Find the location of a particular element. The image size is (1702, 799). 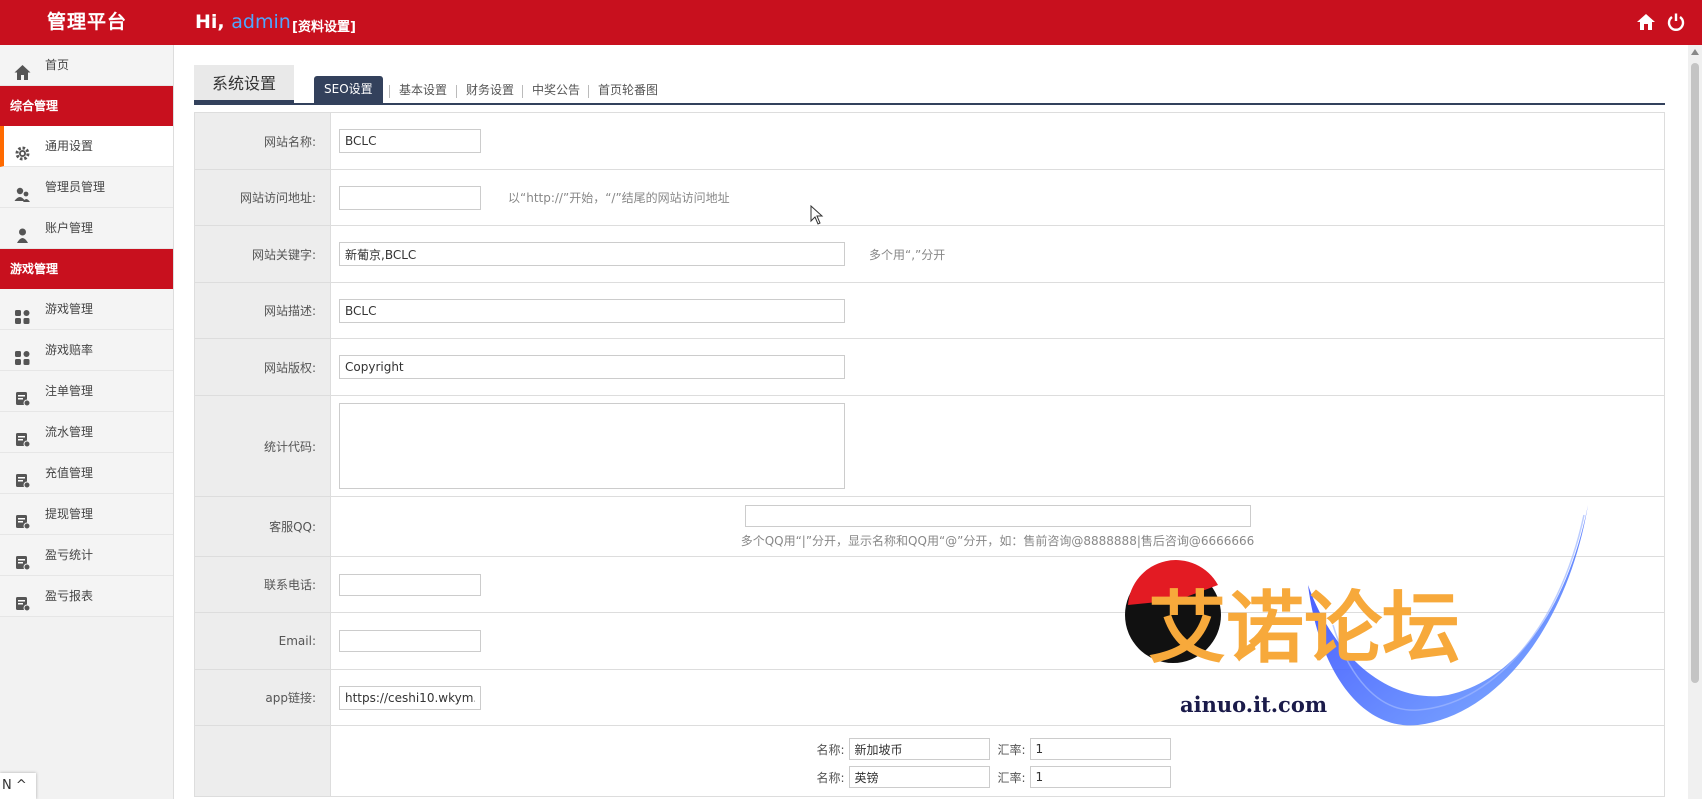

tab-winning-notice: 中奖公告 is located at coordinates (556, 90).